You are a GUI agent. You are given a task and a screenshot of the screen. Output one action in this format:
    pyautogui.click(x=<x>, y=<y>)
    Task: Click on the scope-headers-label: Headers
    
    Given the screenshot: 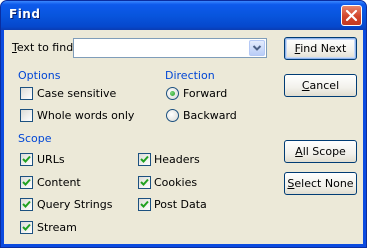 What is the action you would take?
    pyautogui.click(x=177, y=159)
    